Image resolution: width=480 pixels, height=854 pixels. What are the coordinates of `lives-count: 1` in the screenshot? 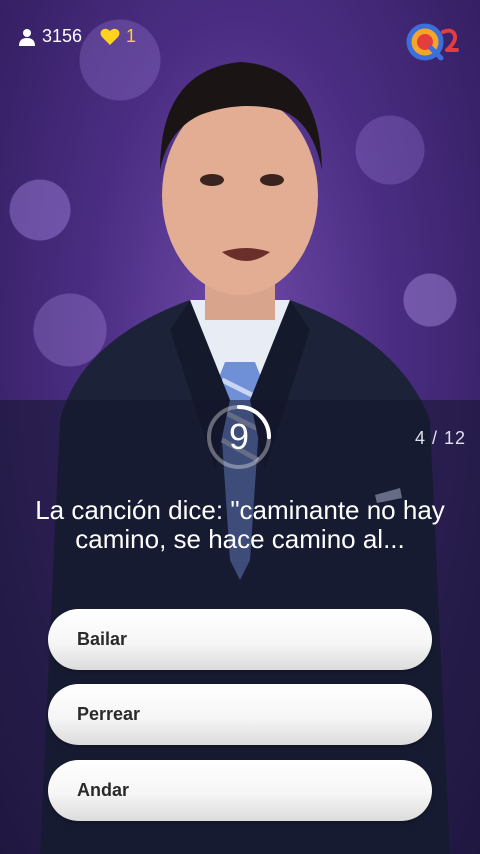 It's located at (131, 36).